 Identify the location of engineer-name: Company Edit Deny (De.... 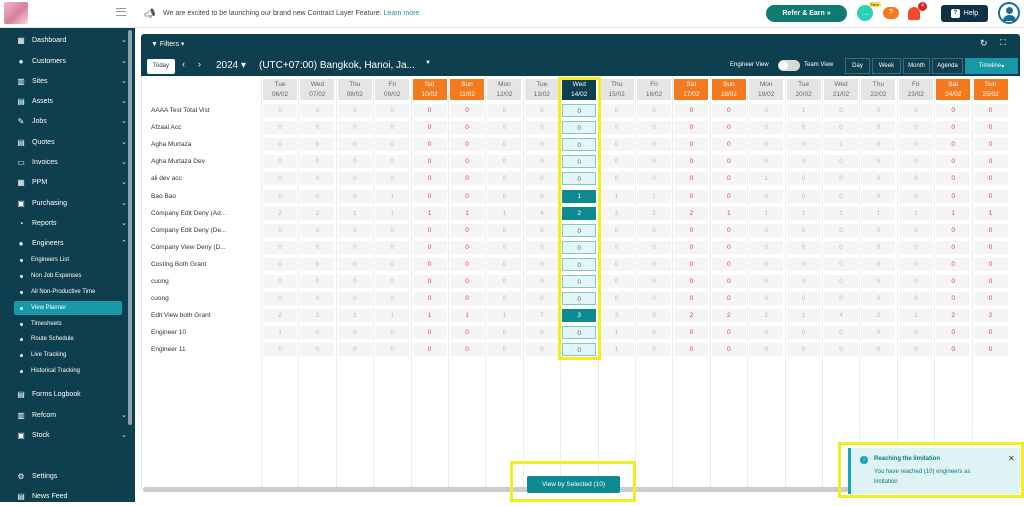
(189, 230).